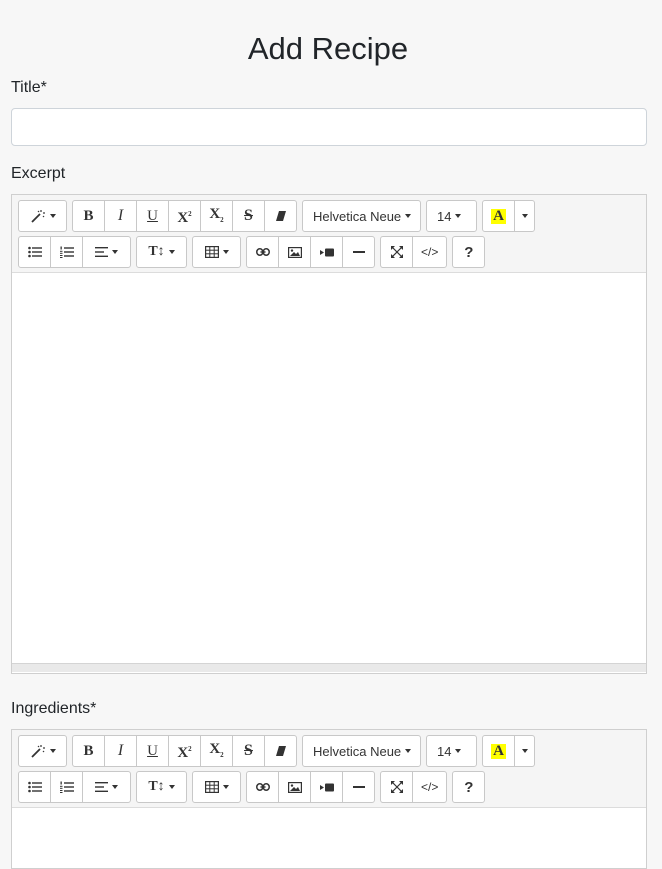 Image resolution: width=662 pixels, height=869 pixels. I want to click on superscript-glyph: X, so click(183, 753).